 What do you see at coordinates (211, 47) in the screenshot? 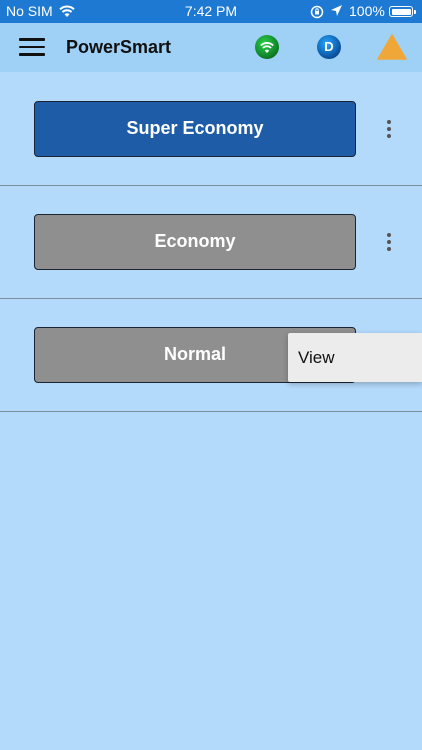
I see `app-bar: PowerSmart D` at bounding box center [211, 47].